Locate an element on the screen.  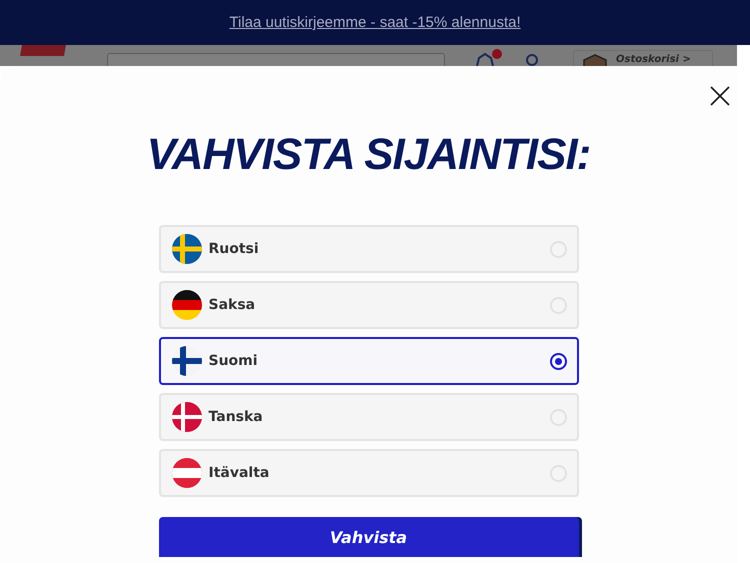
country-name: Saksa is located at coordinates (232, 305).